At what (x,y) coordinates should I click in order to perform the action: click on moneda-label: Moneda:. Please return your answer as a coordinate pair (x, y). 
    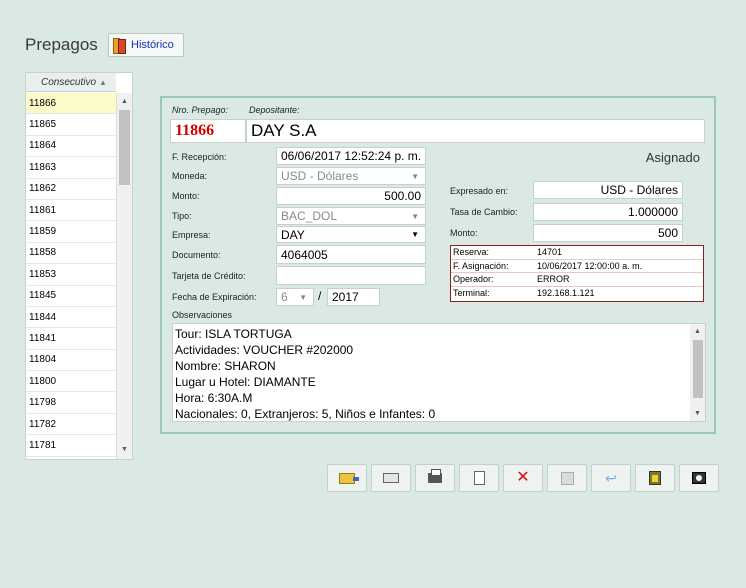
    Looking at the image, I should click on (190, 176).